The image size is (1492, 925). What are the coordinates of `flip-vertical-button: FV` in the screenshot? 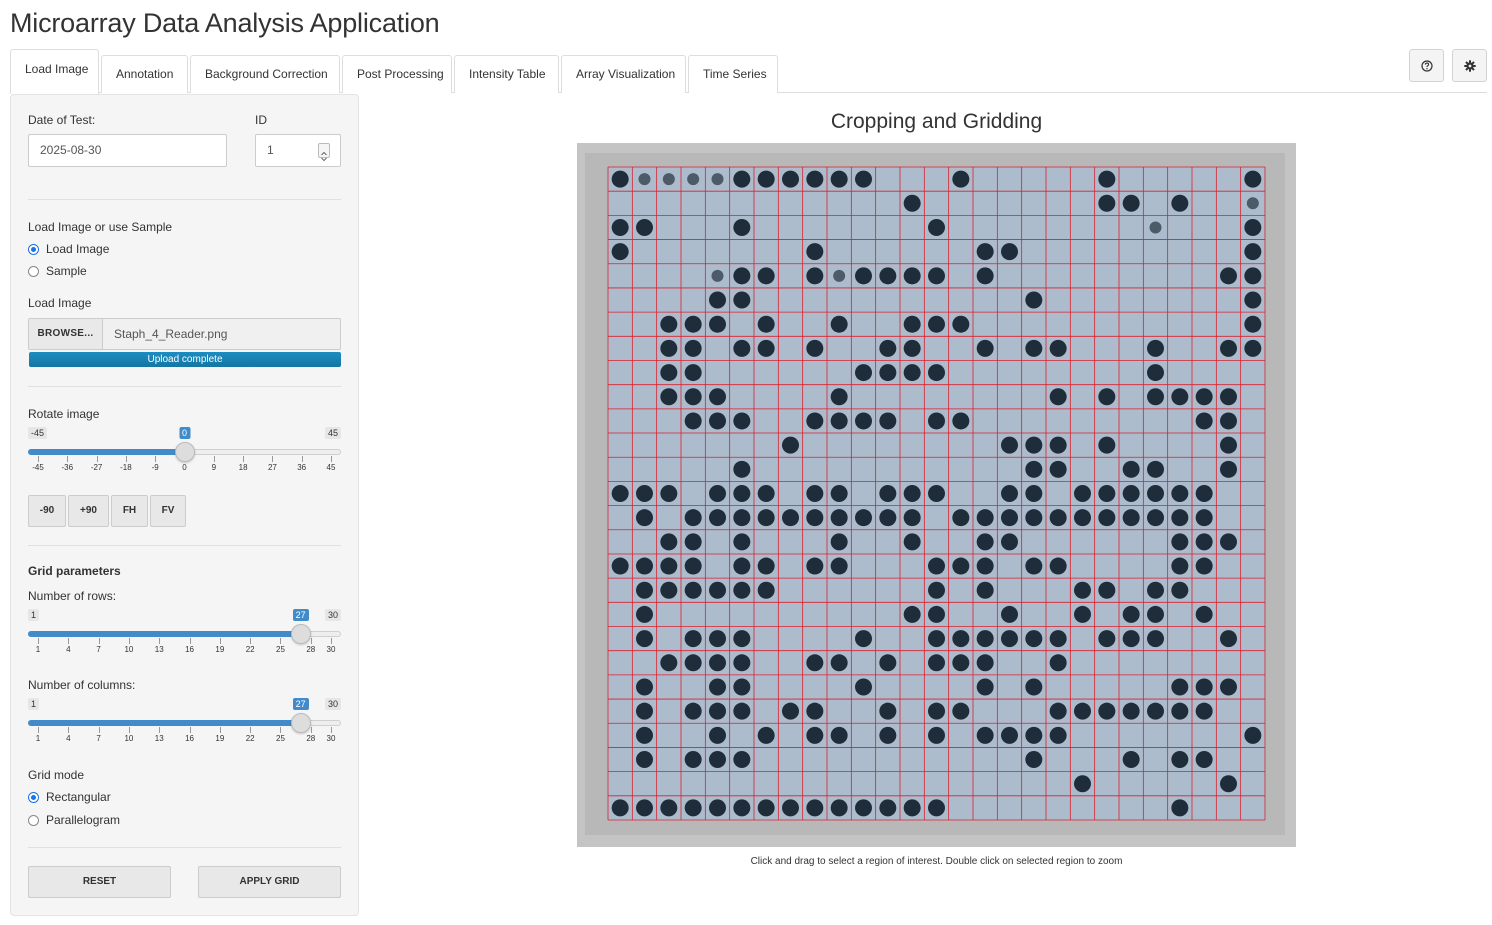 It's located at (168, 511).